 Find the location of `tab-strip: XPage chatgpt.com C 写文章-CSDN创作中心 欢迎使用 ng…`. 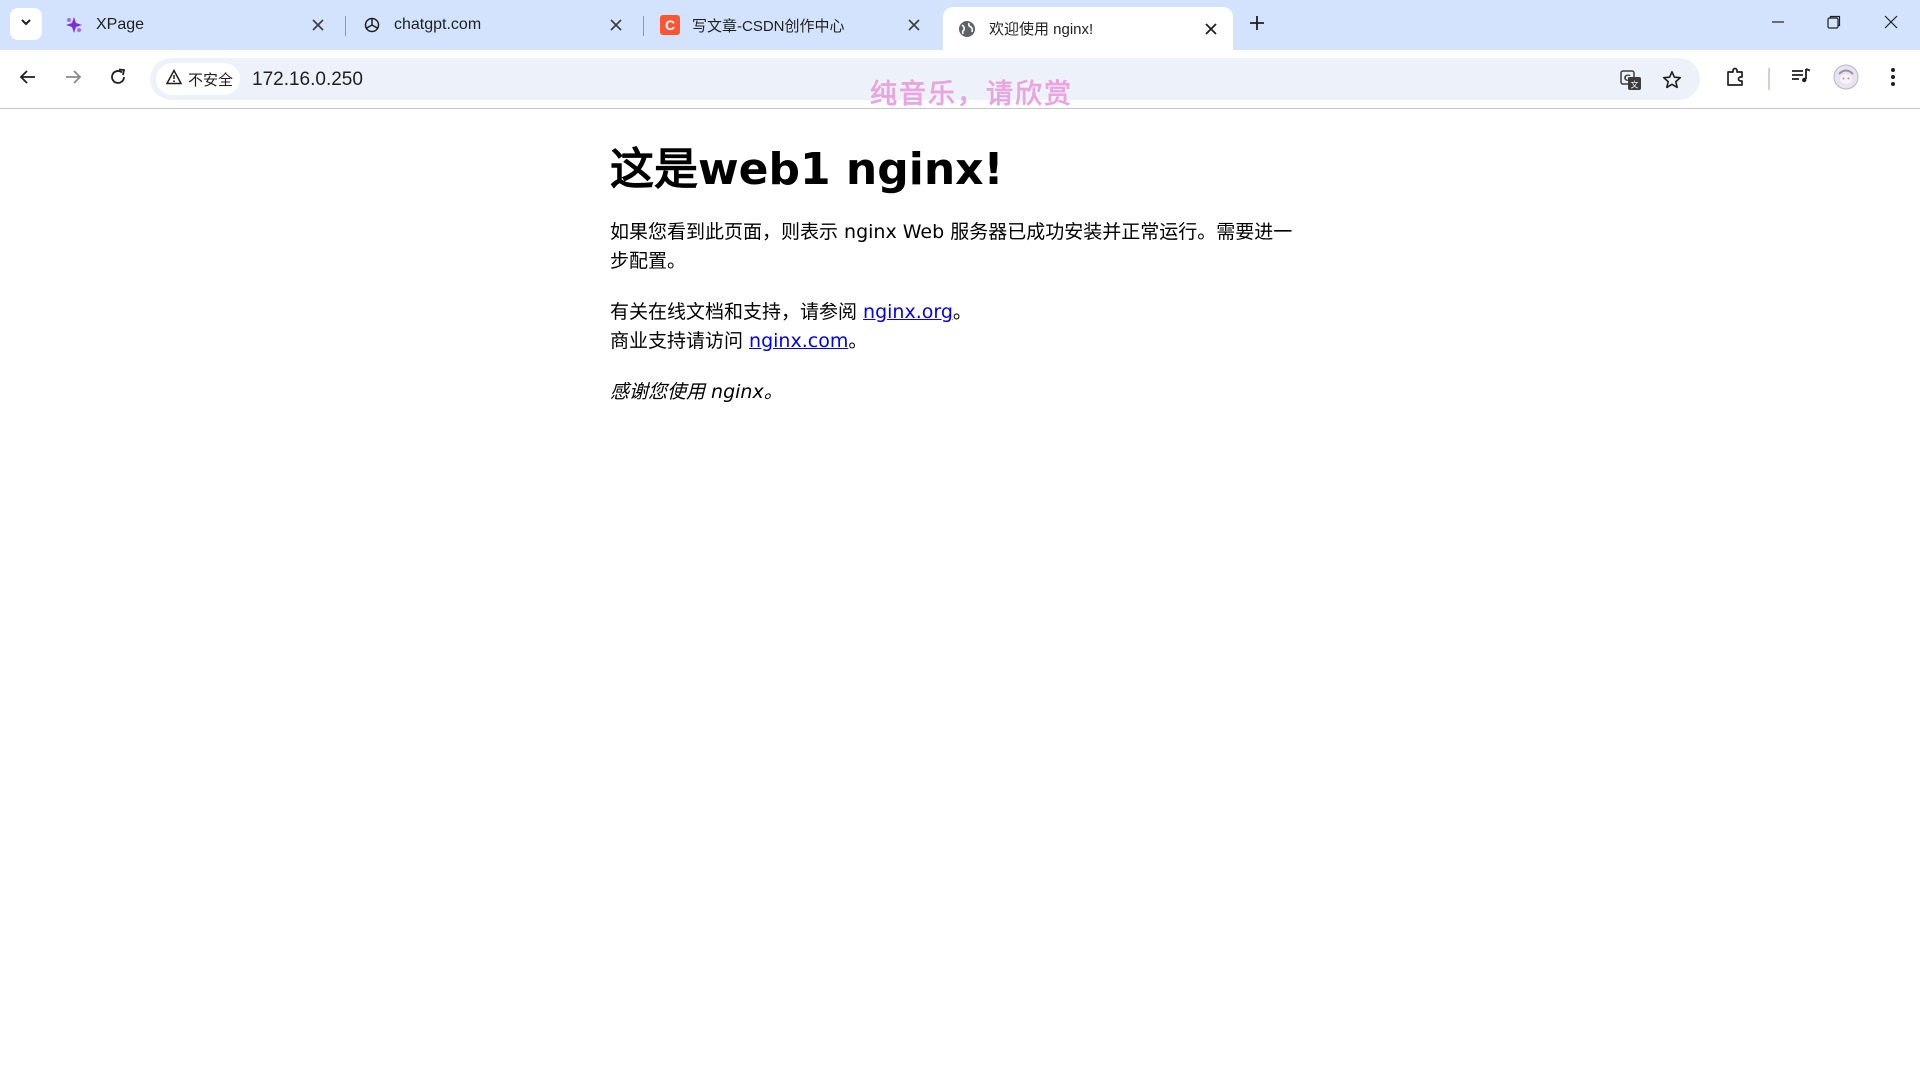

tab-strip: XPage chatgpt.com C 写文章-CSDN创作中心 欢迎使用 ng… is located at coordinates (960, 25).